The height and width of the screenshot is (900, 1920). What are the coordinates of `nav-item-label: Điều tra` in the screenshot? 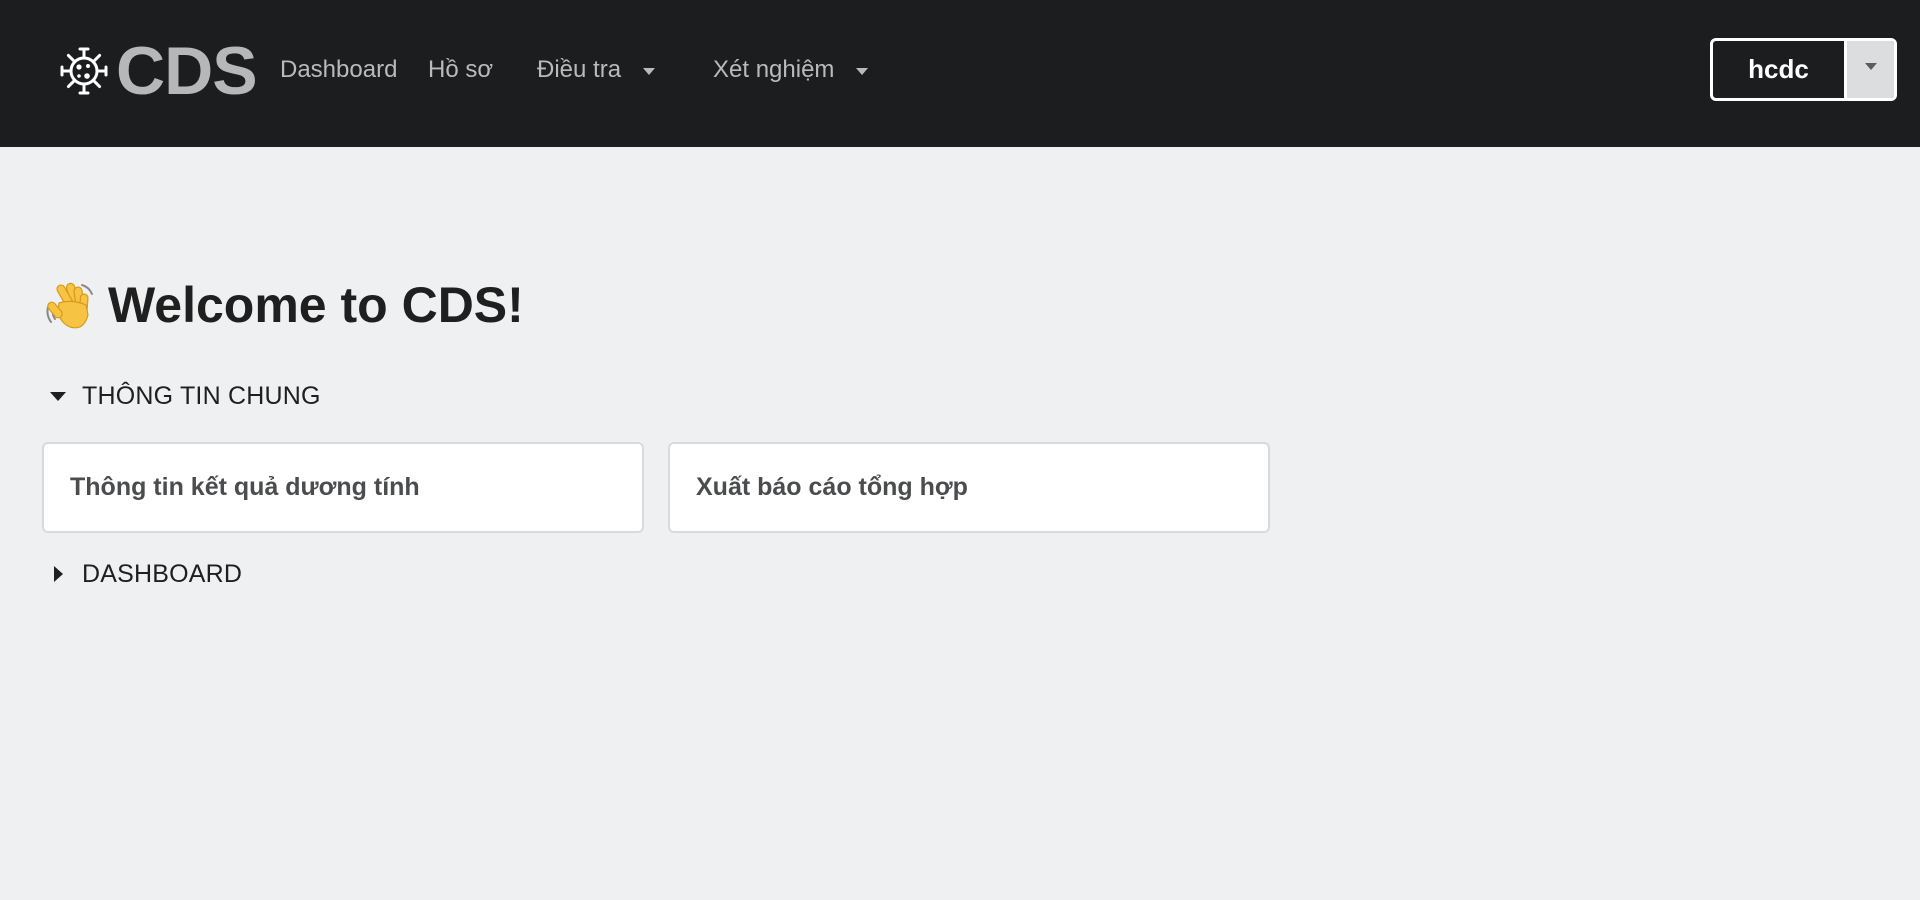 It's located at (579, 69).